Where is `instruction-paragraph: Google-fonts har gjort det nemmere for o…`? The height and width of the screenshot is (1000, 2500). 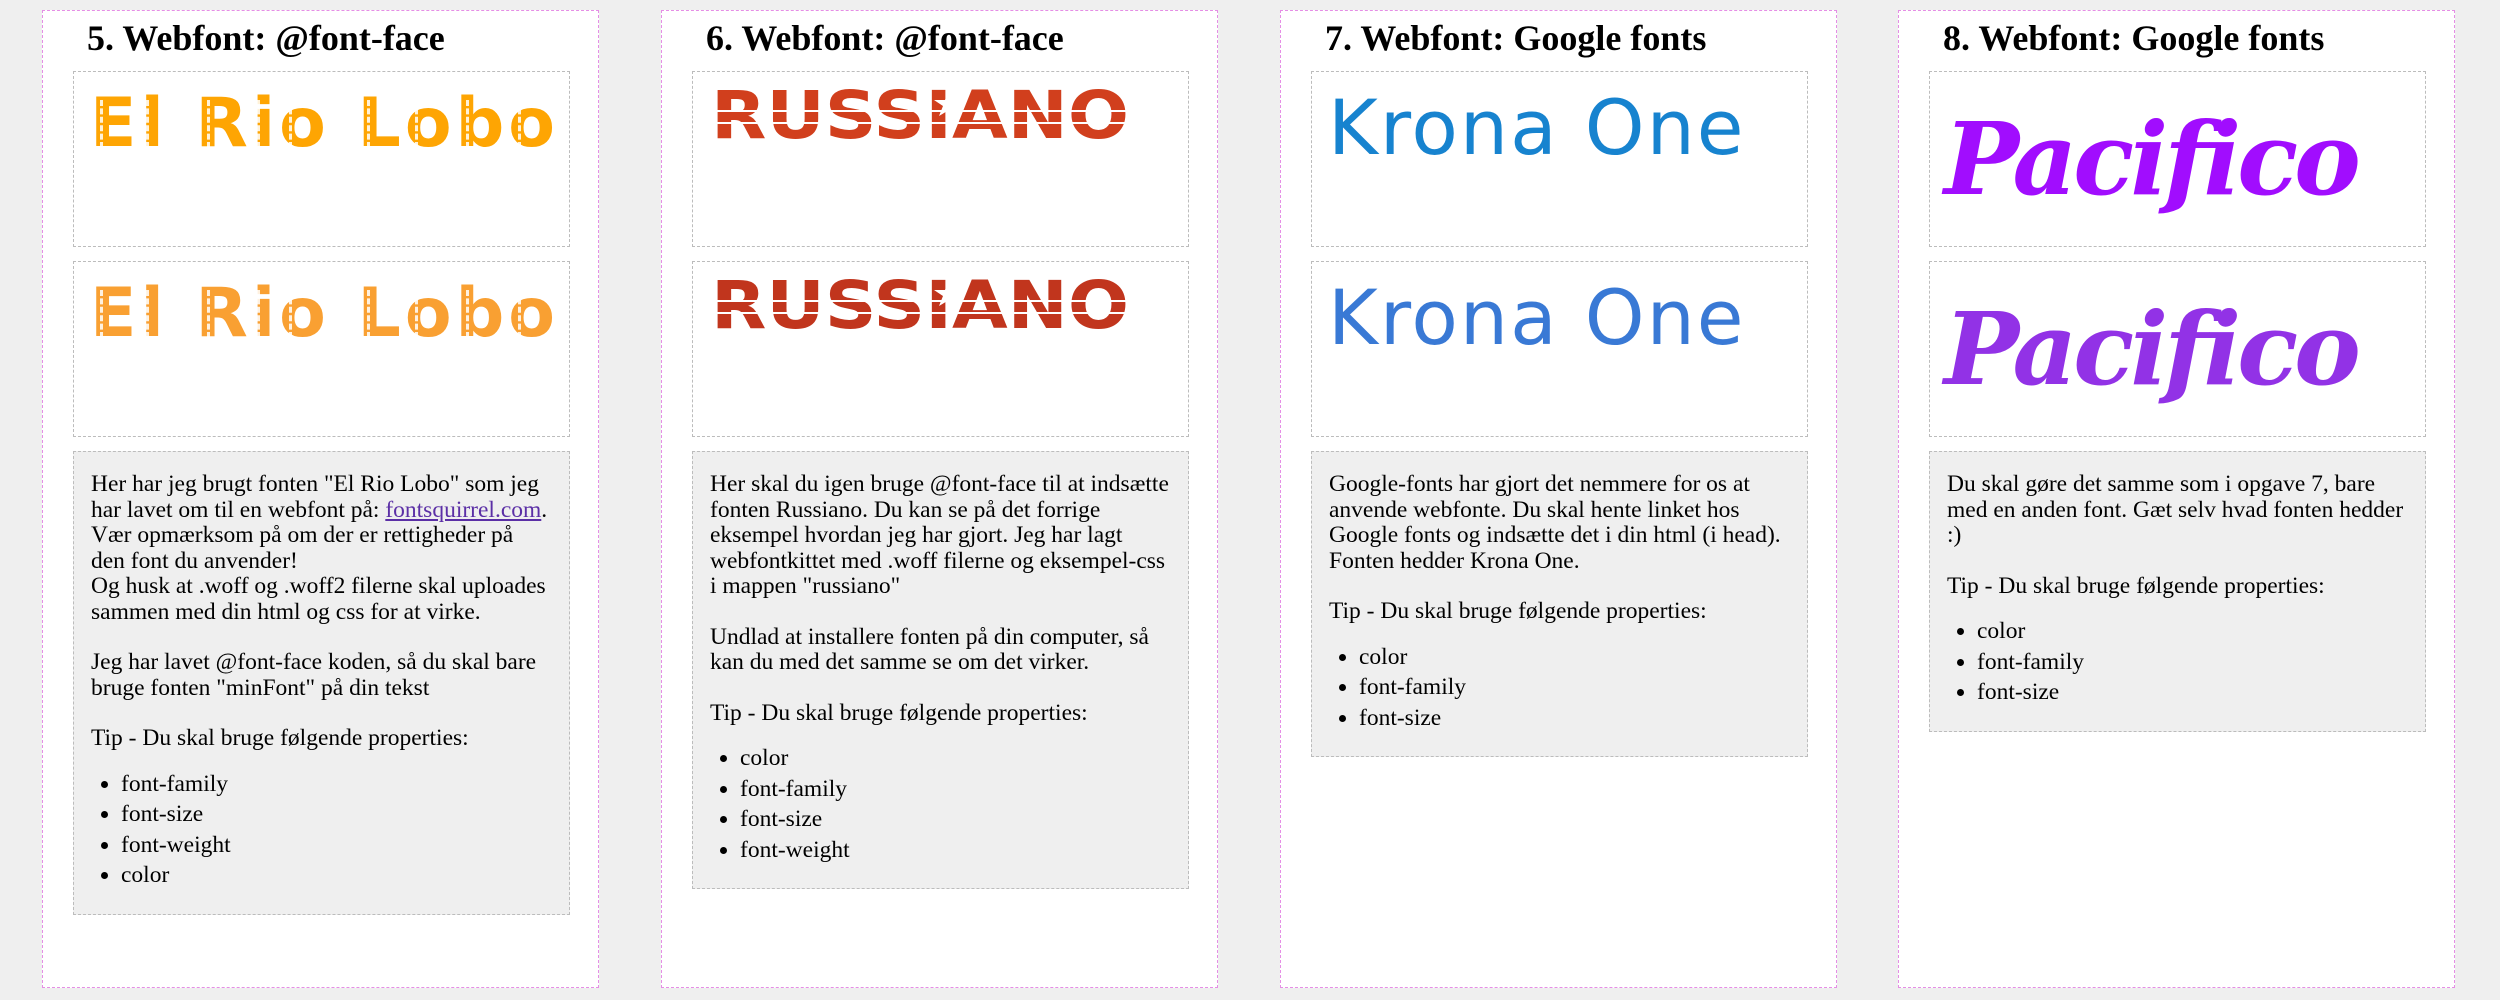 instruction-paragraph: Google-fonts har gjort det nemmere for o… is located at coordinates (1555, 522).